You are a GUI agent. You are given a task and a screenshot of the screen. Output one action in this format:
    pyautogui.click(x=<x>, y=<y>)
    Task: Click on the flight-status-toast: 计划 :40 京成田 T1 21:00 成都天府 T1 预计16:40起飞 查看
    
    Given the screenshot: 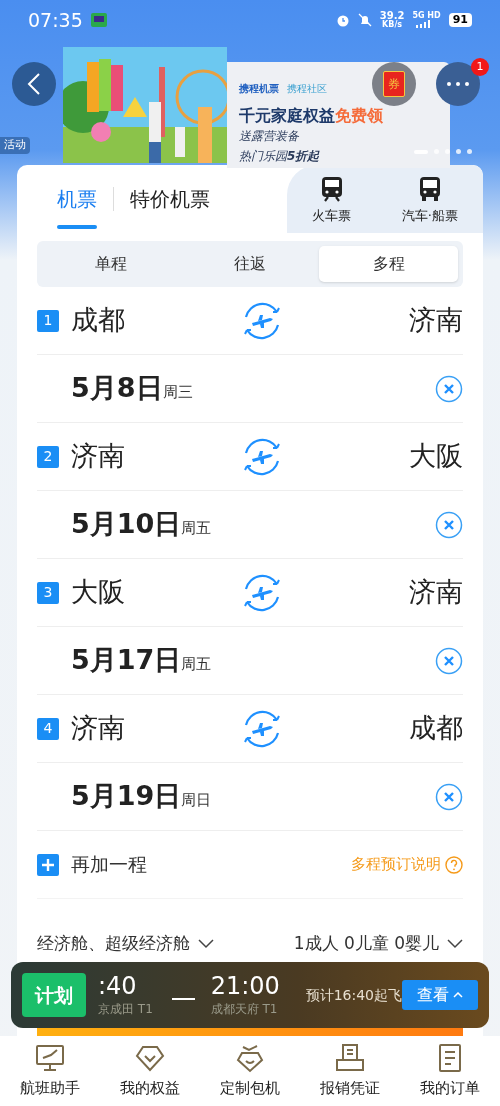 What is the action you would take?
    pyautogui.click(x=250, y=995)
    